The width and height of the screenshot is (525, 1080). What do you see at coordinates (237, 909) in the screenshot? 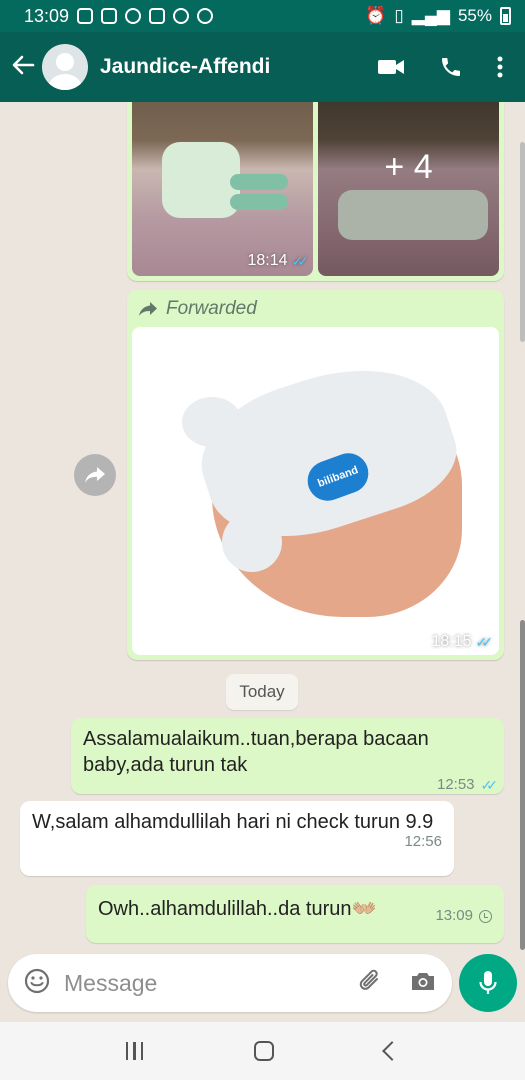
I see `message-text: Owh..alhamdulillah..da turun👐🏼` at bounding box center [237, 909].